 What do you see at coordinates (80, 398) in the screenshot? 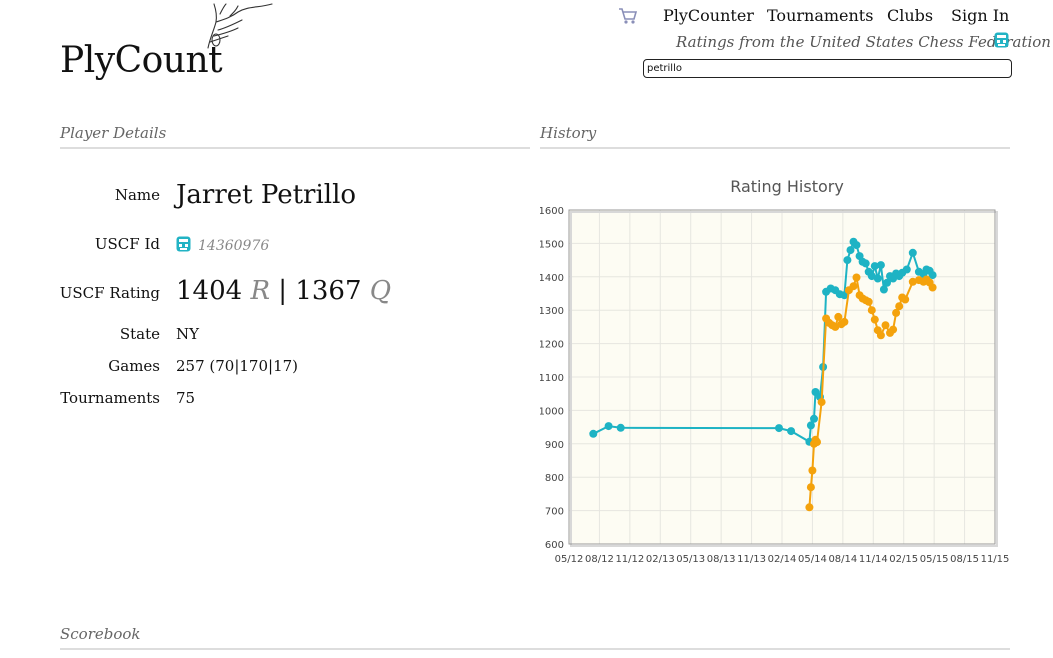
I see `tournaments-link: Tournaments` at bounding box center [80, 398].